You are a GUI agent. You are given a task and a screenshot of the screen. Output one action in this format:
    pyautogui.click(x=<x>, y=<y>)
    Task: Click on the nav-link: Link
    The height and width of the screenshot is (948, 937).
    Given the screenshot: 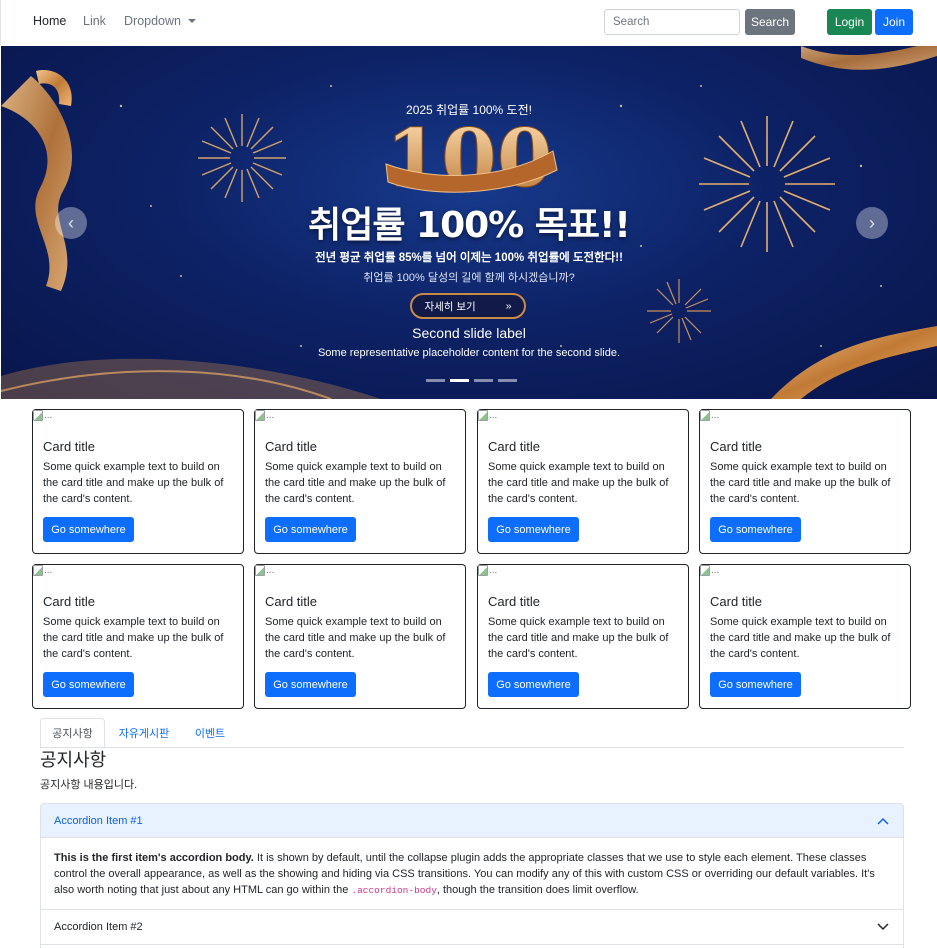 What is the action you would take?
    pyautogui.click(x=94, y=21)
    